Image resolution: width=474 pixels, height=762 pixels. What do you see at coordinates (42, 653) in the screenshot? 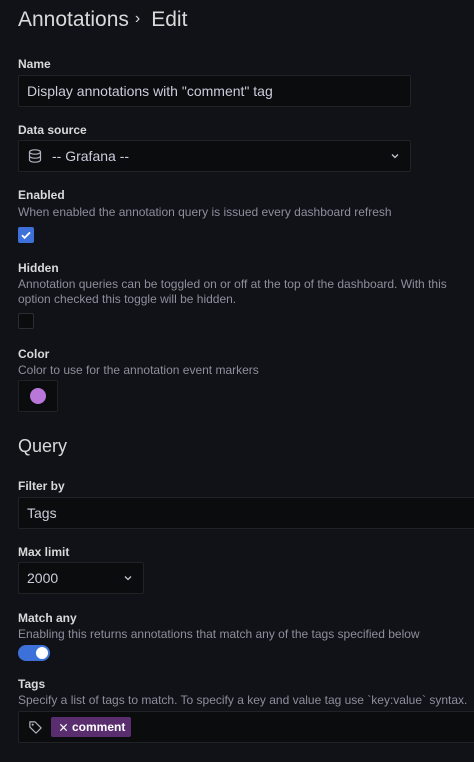
I see `toggle-knob` at bounding box center [42, 653].